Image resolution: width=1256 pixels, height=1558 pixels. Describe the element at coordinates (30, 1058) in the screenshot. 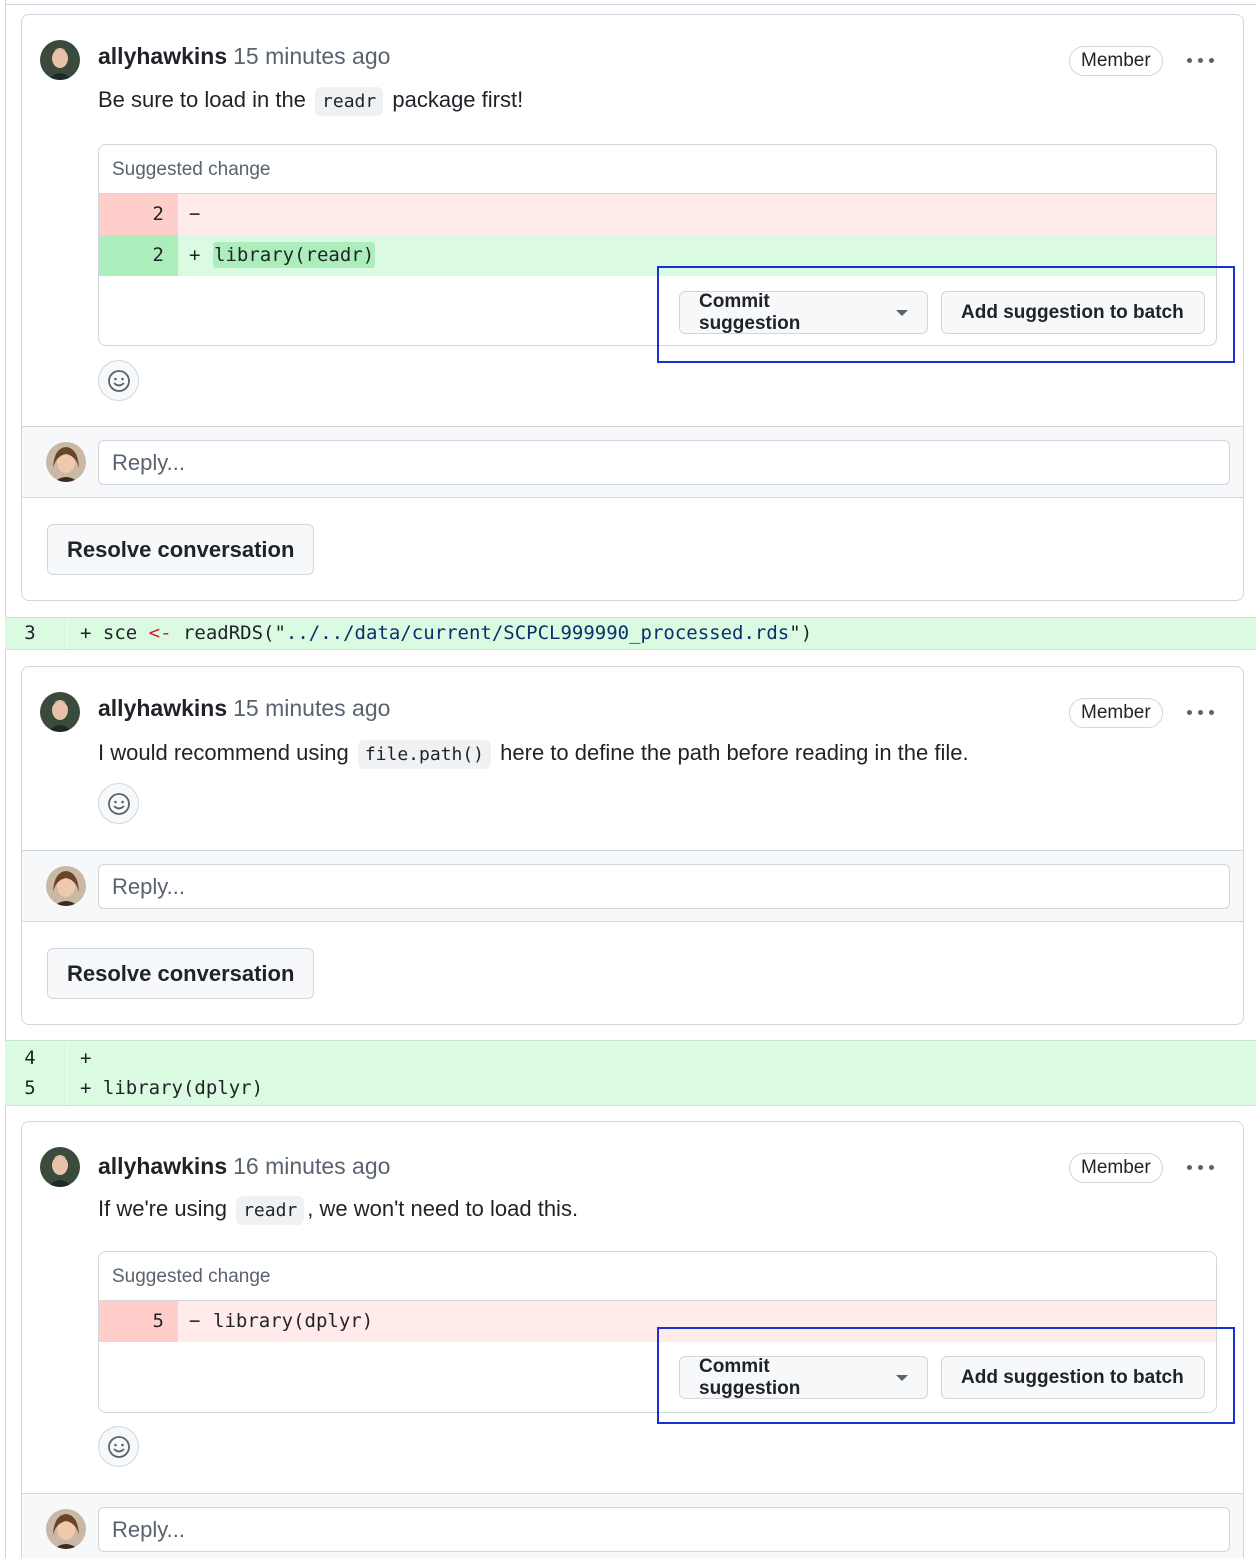

I see `line-number: 4` at that location.